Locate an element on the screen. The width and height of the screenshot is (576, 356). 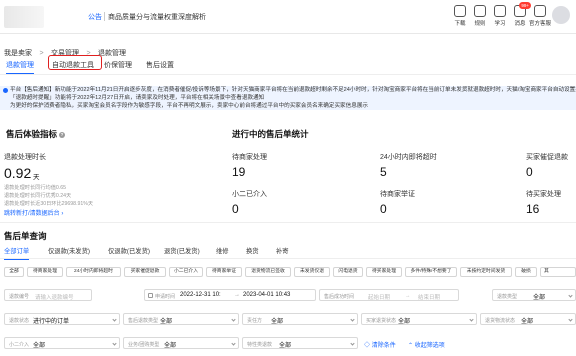
subtab-refund-shipped: 仅退款(已发货) is located at coordinates (129, 250).